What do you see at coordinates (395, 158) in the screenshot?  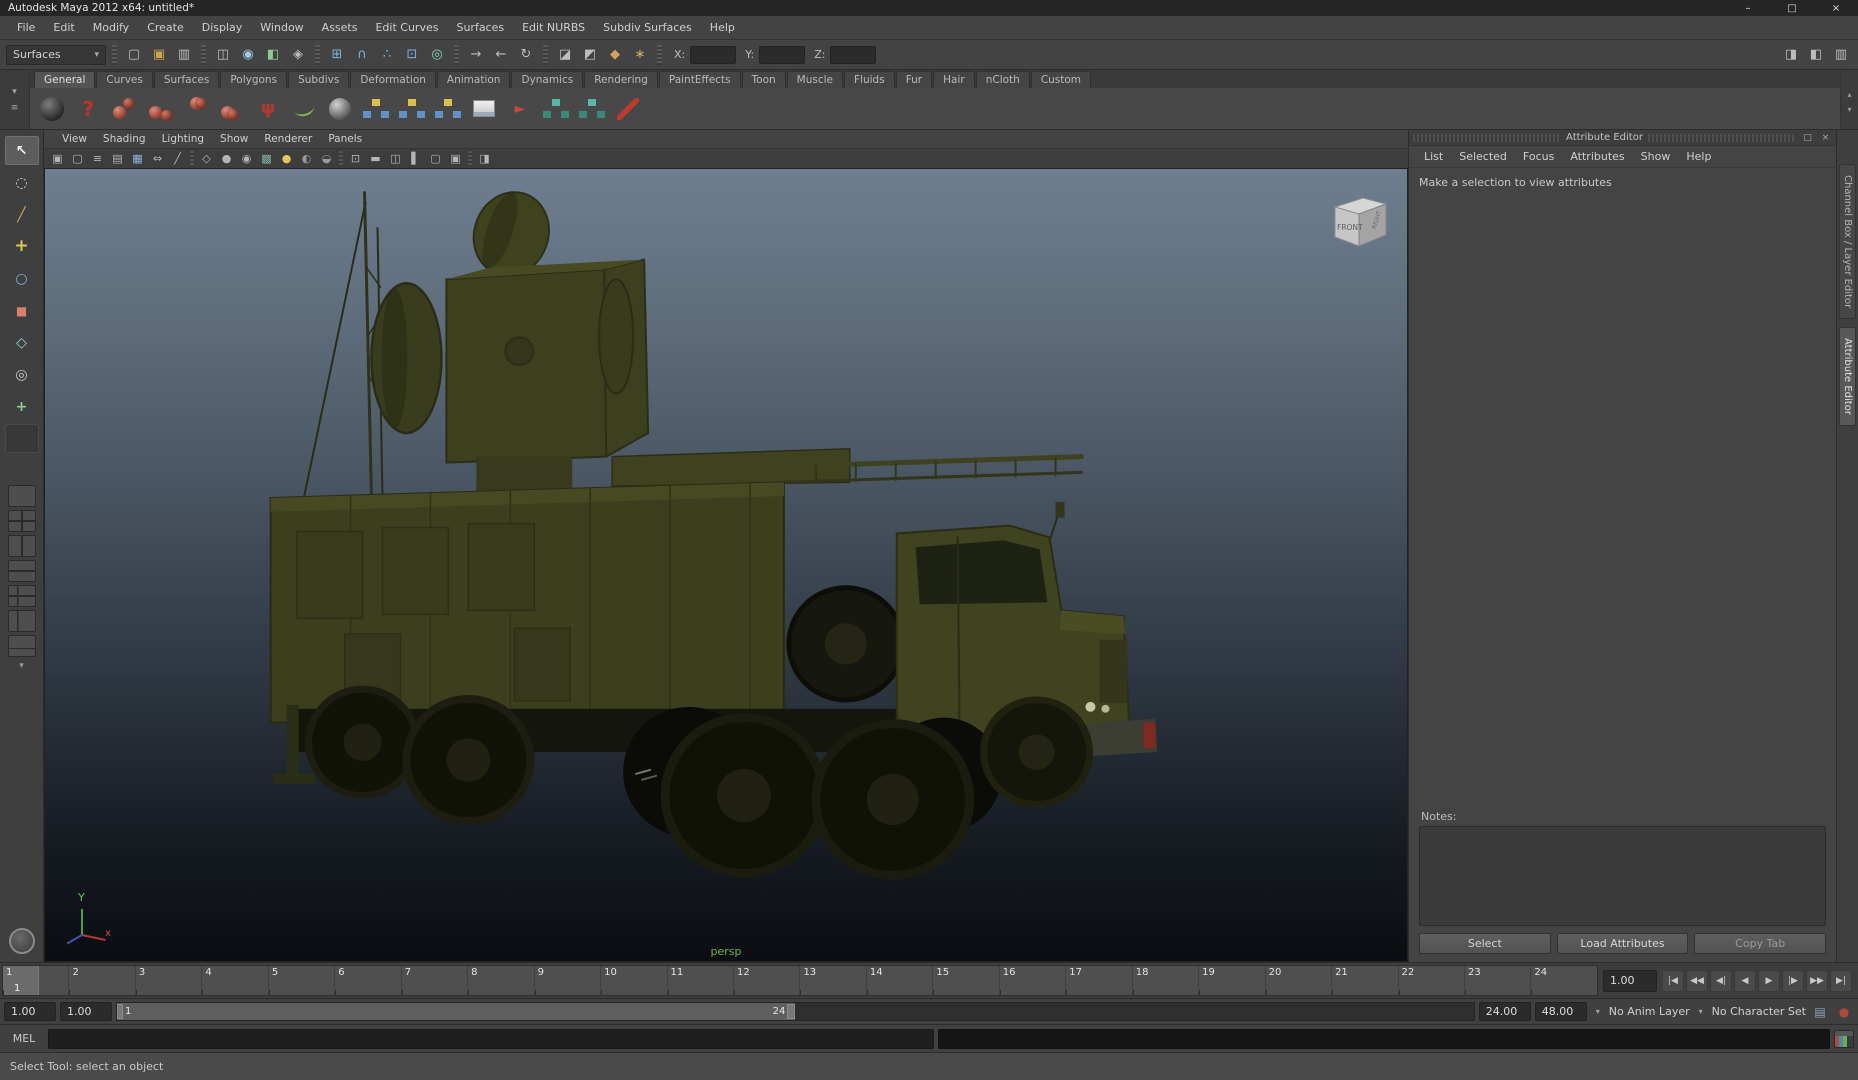 I see `film-gate-icon` at bounding box center [395, 158].